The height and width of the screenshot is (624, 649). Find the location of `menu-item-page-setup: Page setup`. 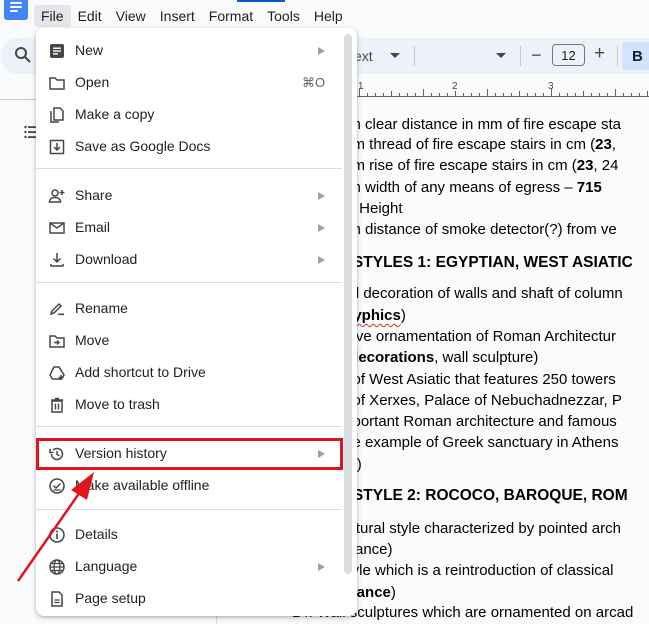

menu-item-page-setup: Page setup is located at coordinates (186, 599).